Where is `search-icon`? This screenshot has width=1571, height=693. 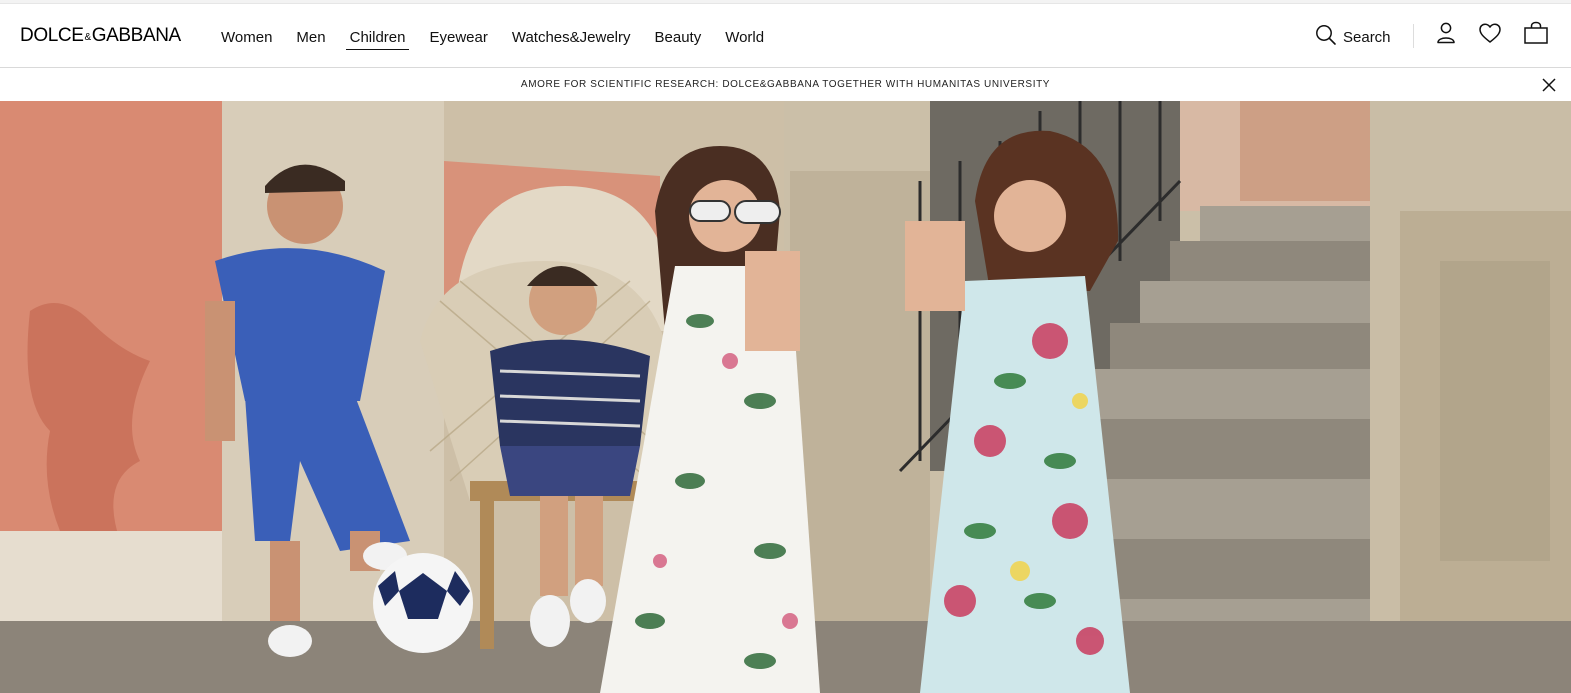 search-icon is located at coordinates (1326, 37).